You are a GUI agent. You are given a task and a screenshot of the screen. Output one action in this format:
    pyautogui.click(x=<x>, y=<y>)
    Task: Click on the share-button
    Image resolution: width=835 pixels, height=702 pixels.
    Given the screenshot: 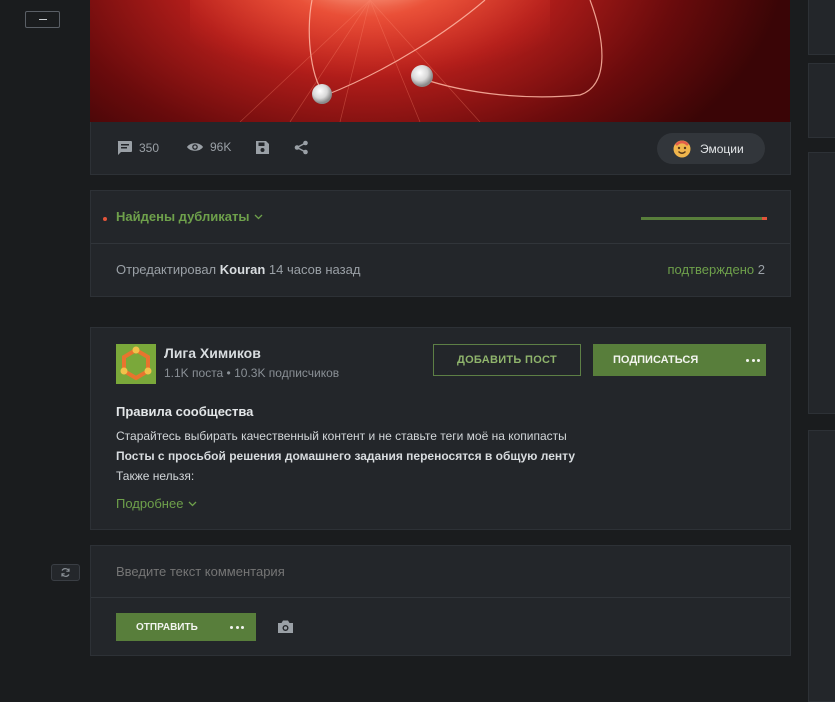 What is the action you would take?
    pyautogui.click(x=301, y=147)
    